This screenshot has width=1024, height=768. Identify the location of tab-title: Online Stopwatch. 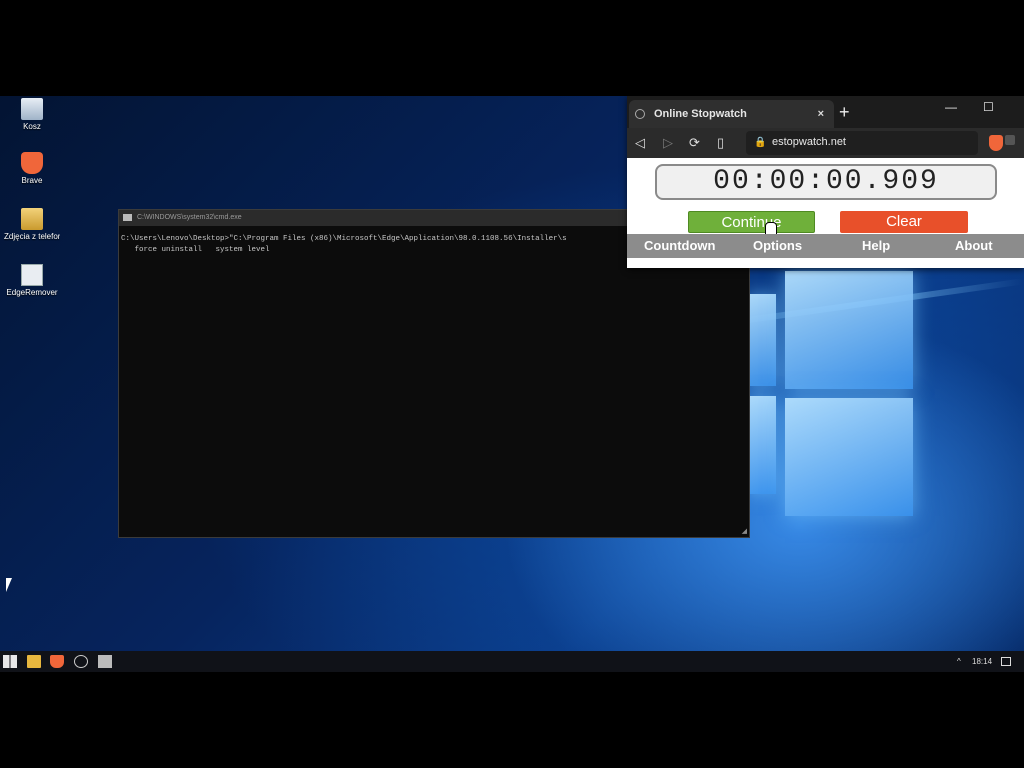
(700, 114).